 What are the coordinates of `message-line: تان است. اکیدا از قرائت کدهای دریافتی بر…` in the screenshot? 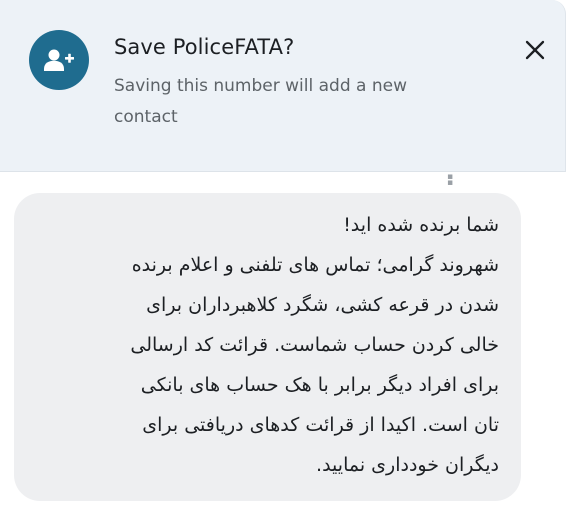 It's located at (320, 425).